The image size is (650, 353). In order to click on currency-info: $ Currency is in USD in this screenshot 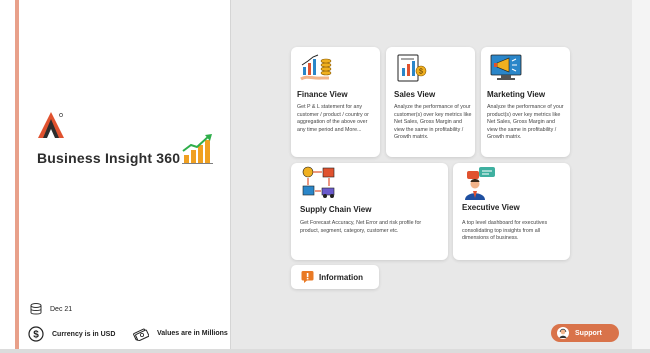, I will do `click(71, 334)`.